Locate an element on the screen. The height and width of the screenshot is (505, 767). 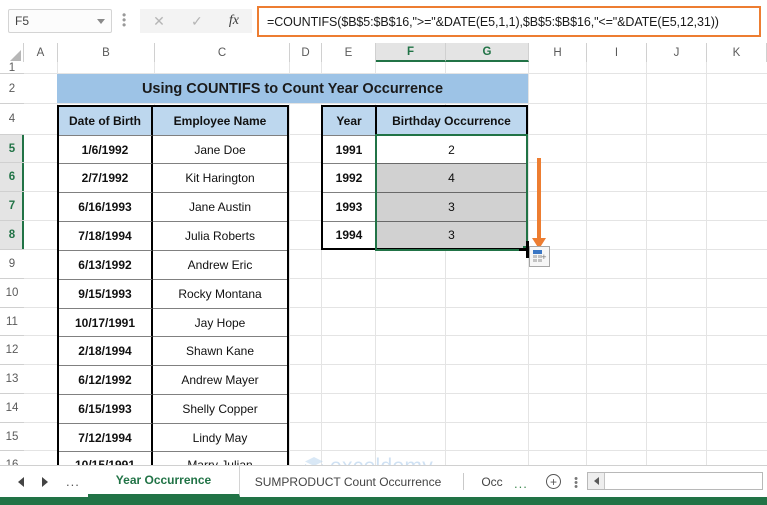
occurrence-count-cell: 2 is located at coordinates (451, 150).